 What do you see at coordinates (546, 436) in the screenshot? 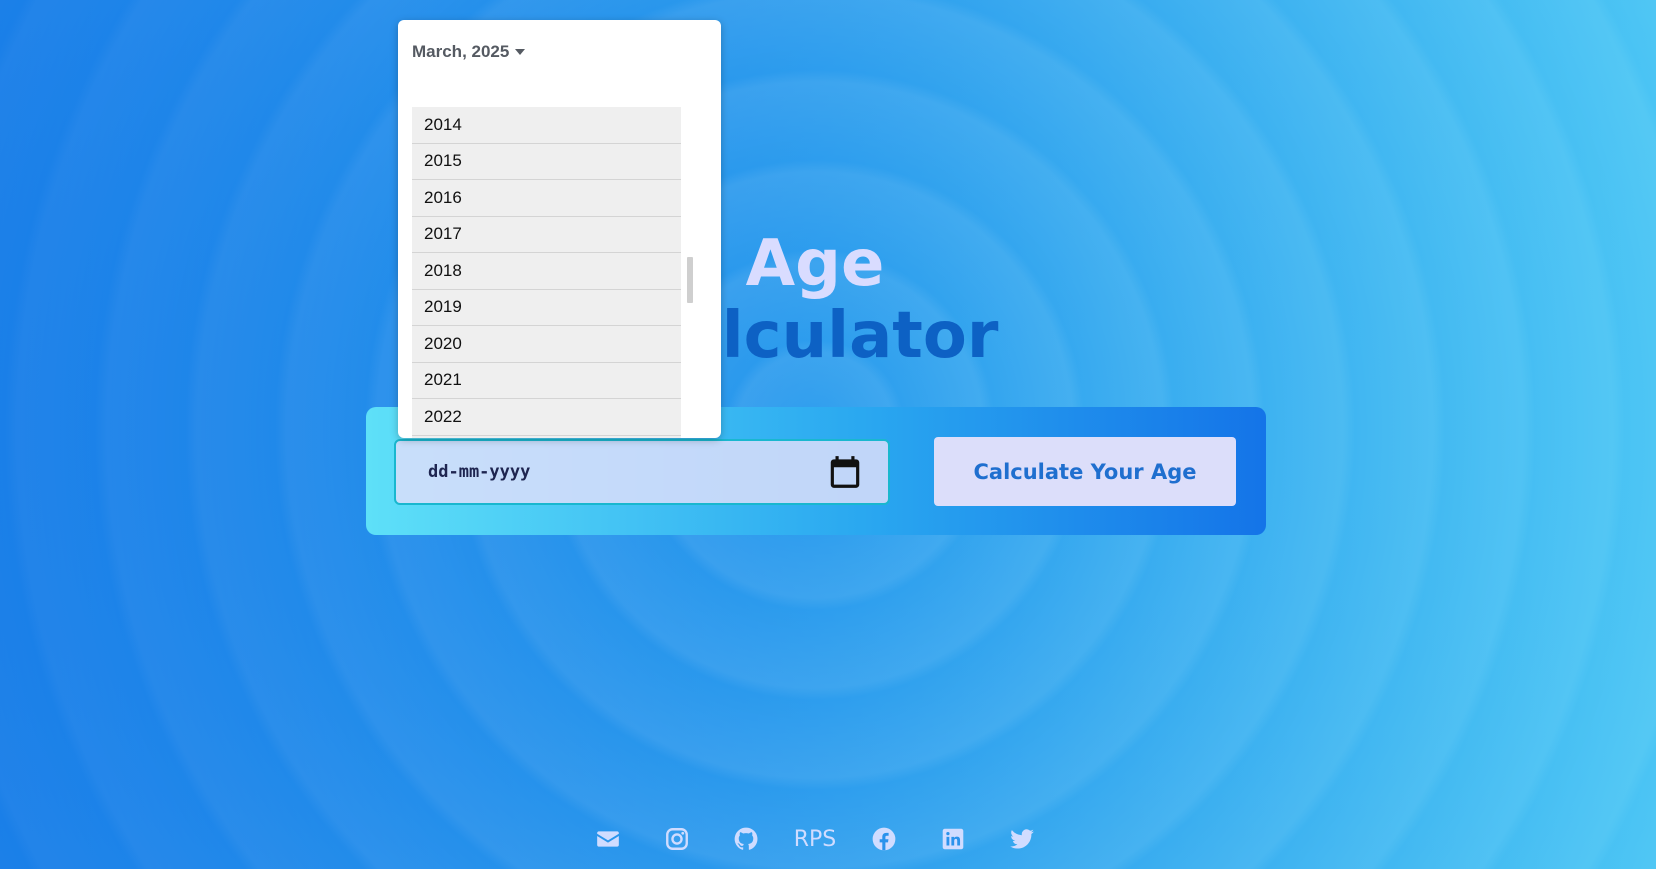
I see `year-option: 2023` at bounding box center [546, 436].